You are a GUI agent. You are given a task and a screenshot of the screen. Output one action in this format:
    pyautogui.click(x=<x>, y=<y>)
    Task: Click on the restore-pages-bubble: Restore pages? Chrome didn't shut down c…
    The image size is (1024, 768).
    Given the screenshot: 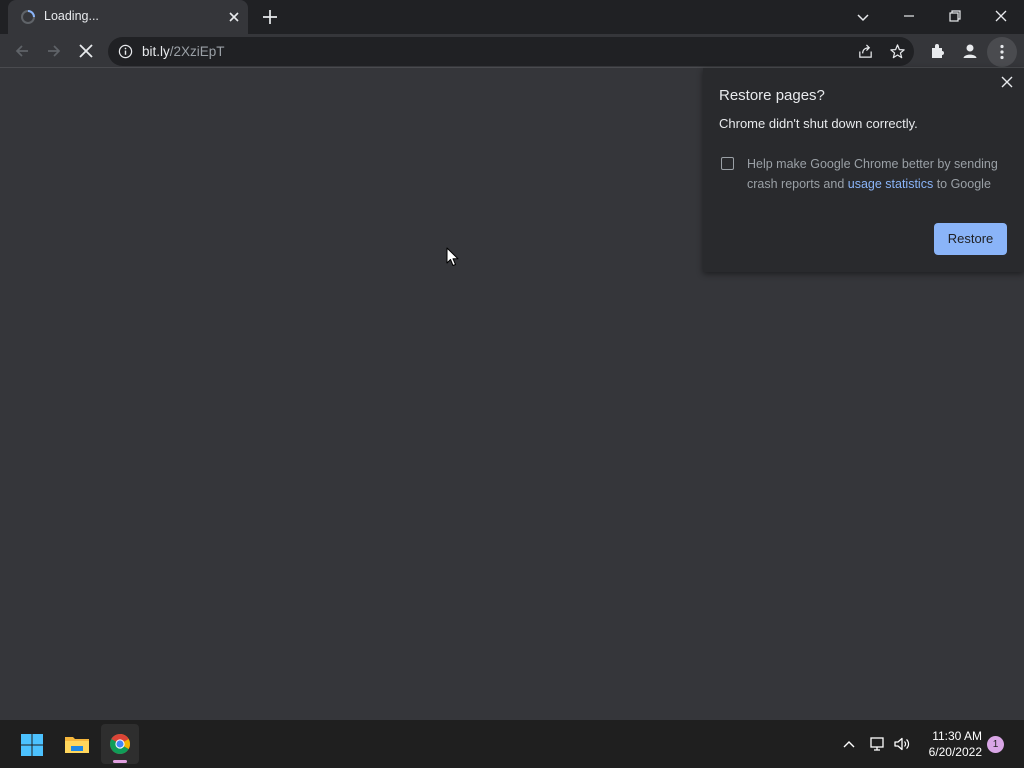 What is the action you would take?
    pyautogui.click(x=863, y=170)
    